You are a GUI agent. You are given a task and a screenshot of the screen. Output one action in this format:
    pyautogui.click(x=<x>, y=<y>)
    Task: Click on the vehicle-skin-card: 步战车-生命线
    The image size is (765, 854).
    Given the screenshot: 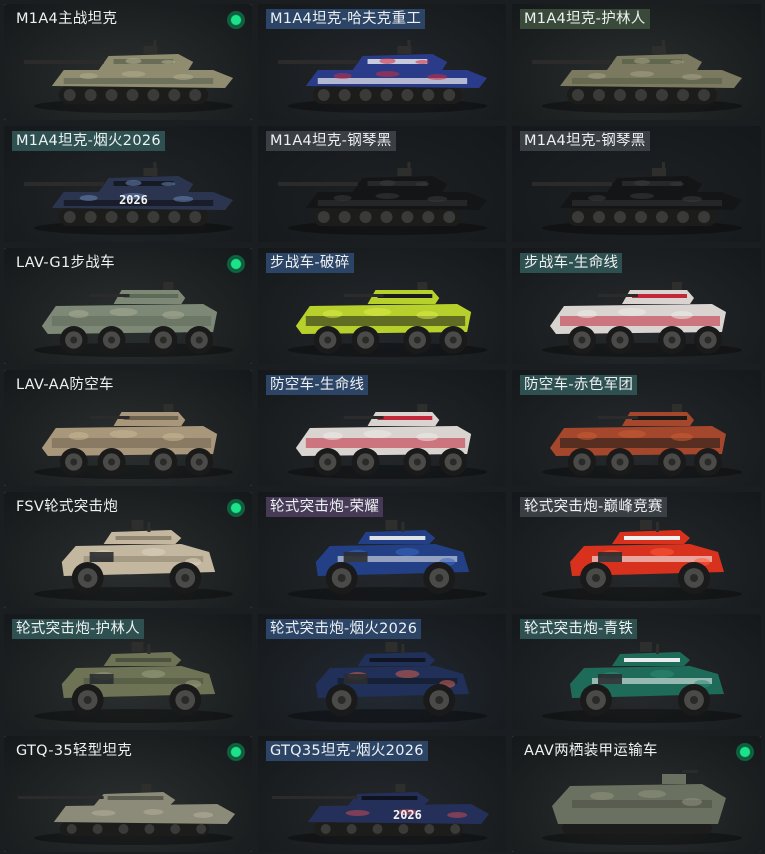 What is the action you would take?
    pyautogui.click(x=636, y=306)
    